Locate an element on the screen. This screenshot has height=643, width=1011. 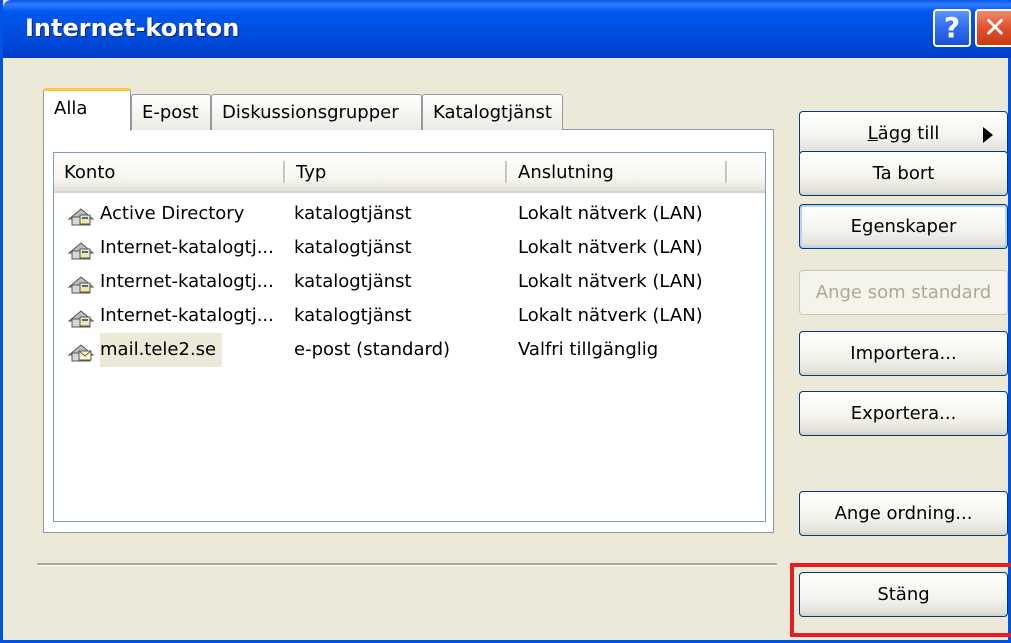
highlight-box is located at coordinates (900, 600).